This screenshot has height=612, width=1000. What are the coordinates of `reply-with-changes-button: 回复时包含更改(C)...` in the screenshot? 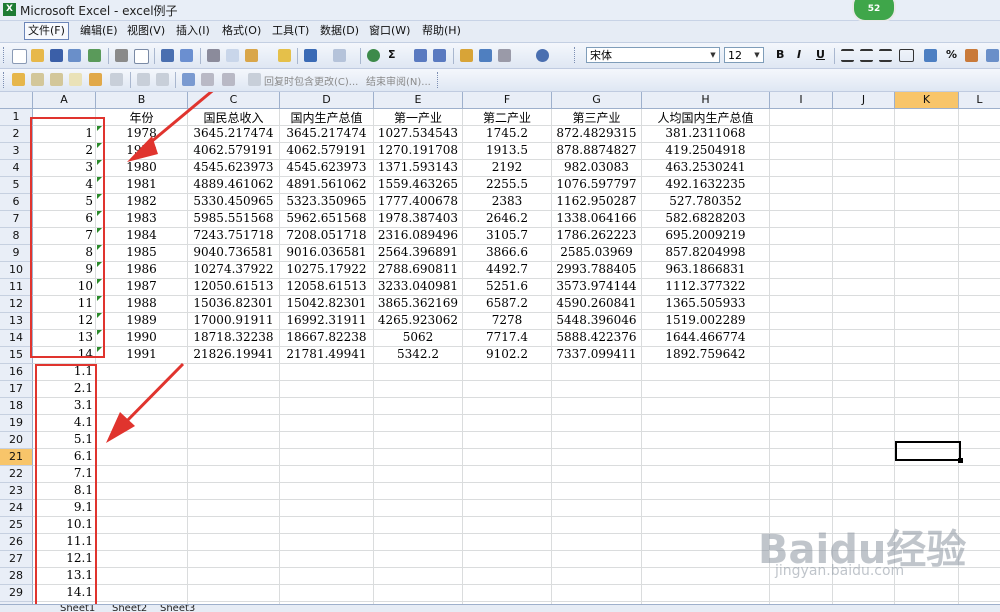 It's located at (311, 80).